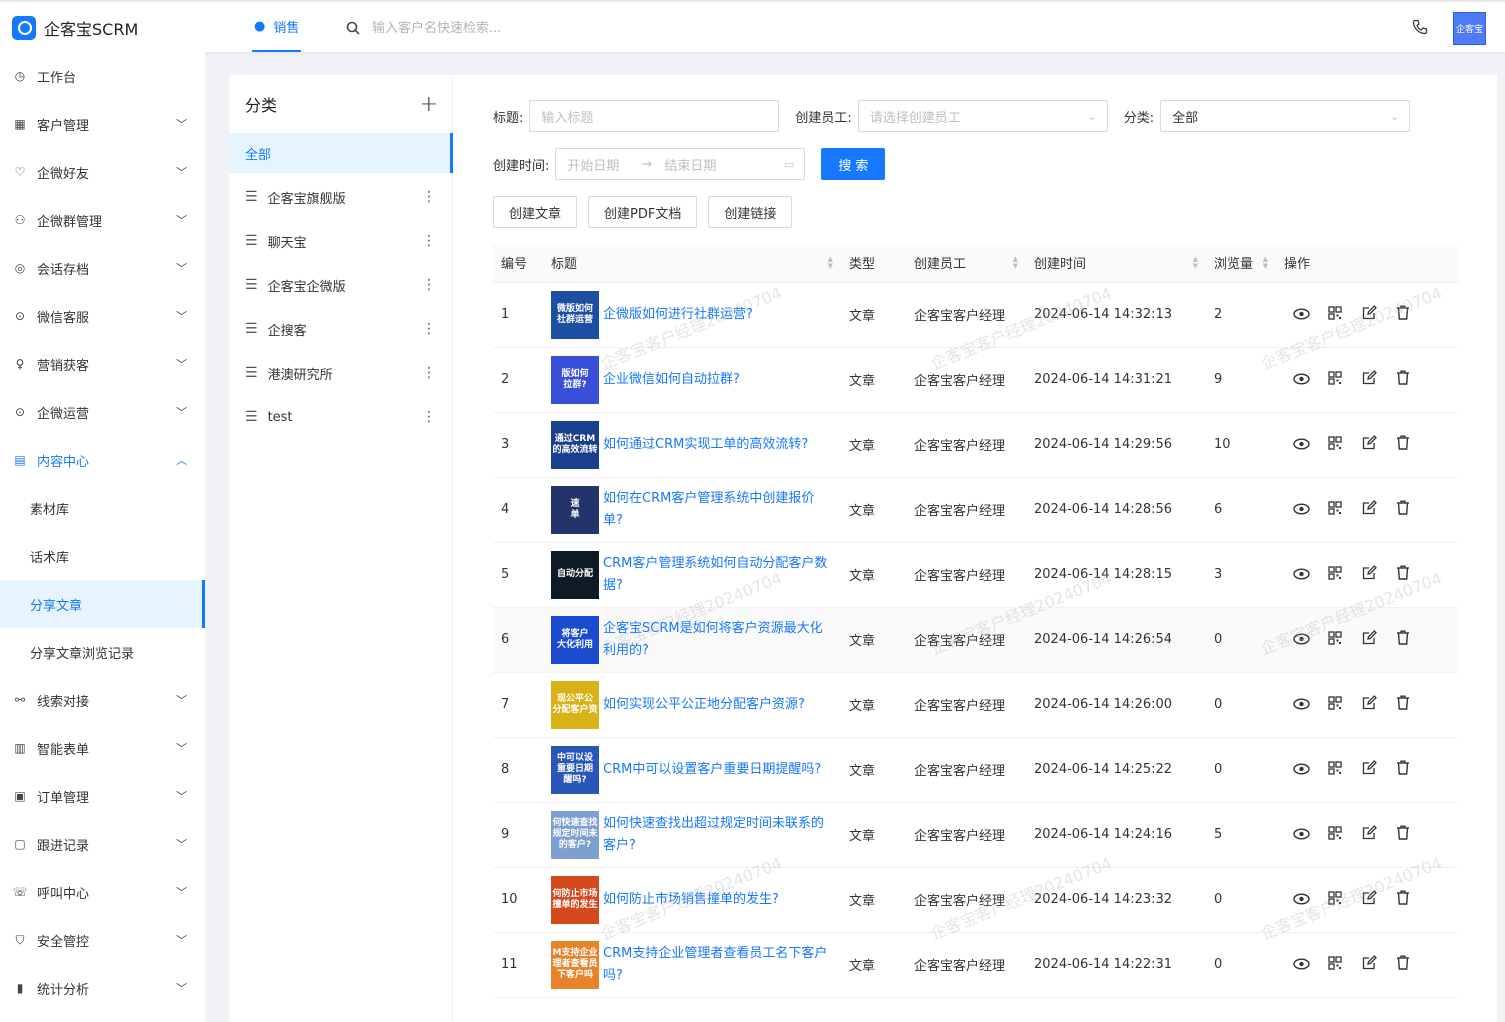 The width and height of the screenshot is (1505, 1022). What do you see at coordinates (340, 285) in the screenshot?
I see `category-item: ☰ 企客宝企微版 ⋮` at bounding box center [340, 285].